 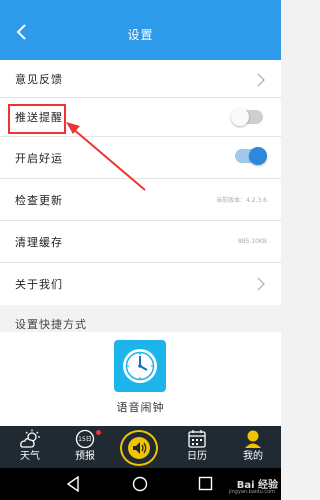 I want to click on settings-item-feedback: 意见反馈, so click(x=140, y=79).